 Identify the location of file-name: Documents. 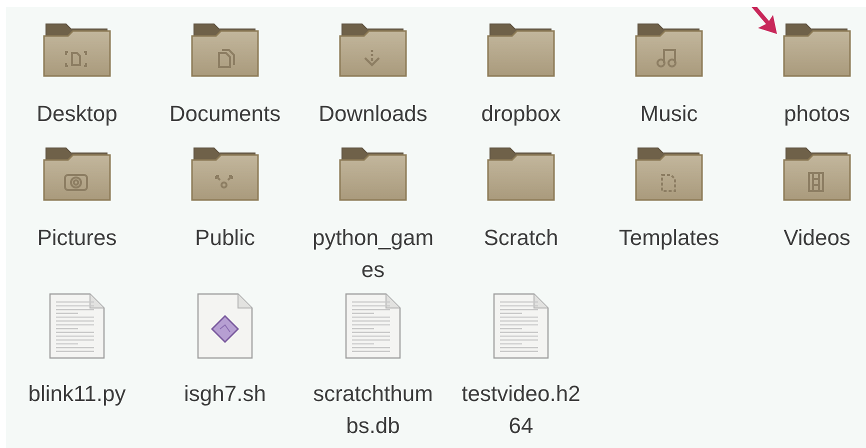
(225, 114).